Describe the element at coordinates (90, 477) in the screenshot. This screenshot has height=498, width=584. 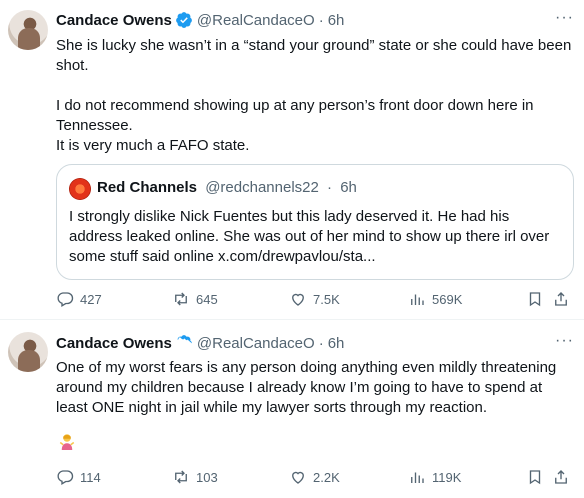
I see `reply-count: 114` at that location.